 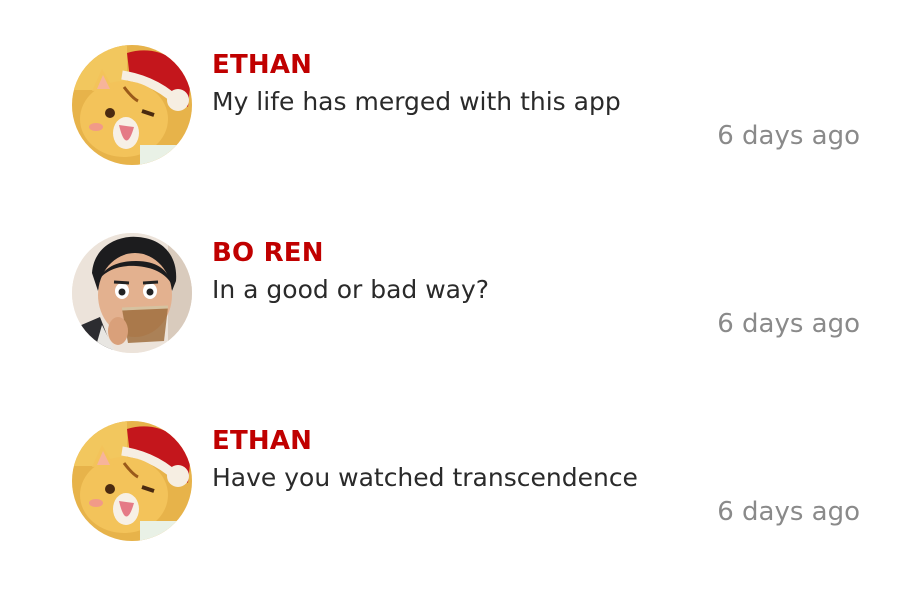 I want to click on person-drinking-photo-icon, so click(x=132, y=293).